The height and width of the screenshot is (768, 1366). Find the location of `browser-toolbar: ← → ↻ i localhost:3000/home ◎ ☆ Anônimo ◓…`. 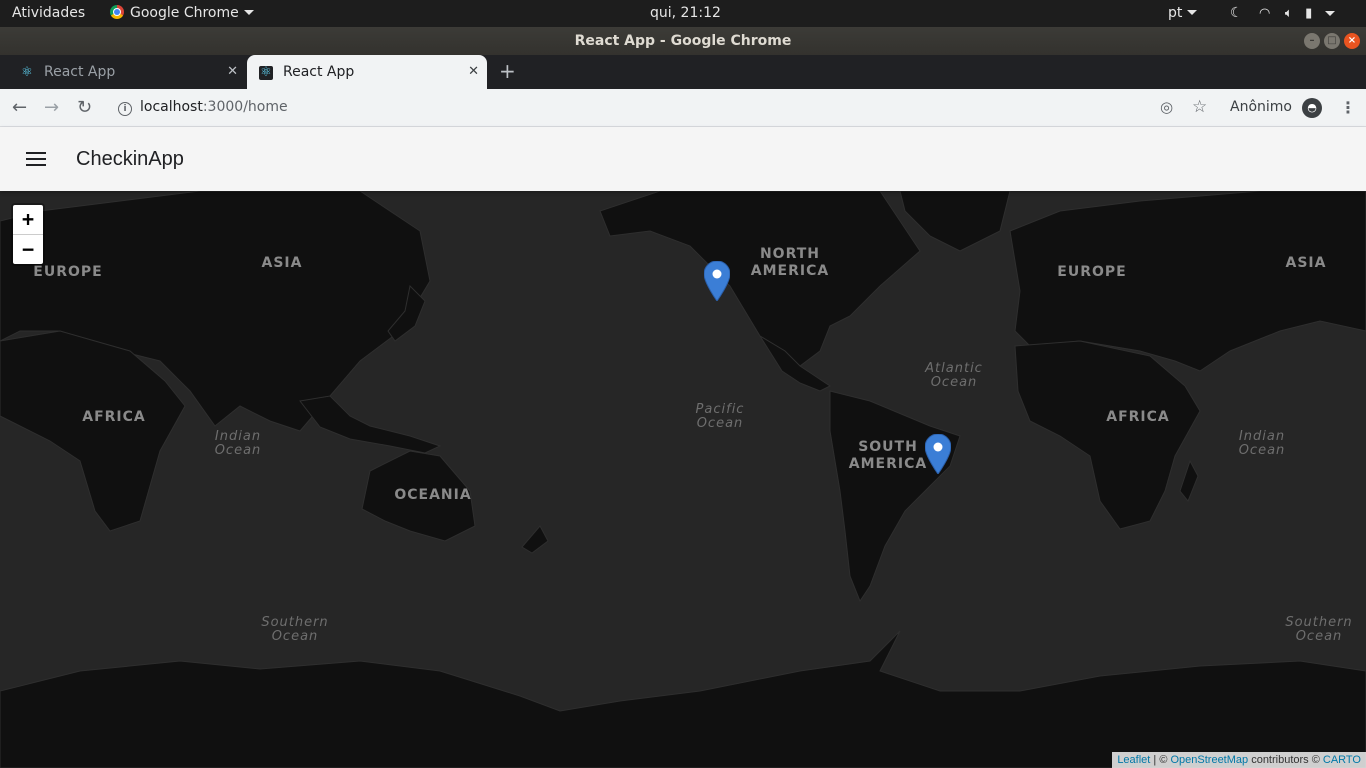

browser-toolbar: ← → ↻ i localhost:3000/home ◎ ☆ Anônimo ◓… is located at coordinates (683, 108).